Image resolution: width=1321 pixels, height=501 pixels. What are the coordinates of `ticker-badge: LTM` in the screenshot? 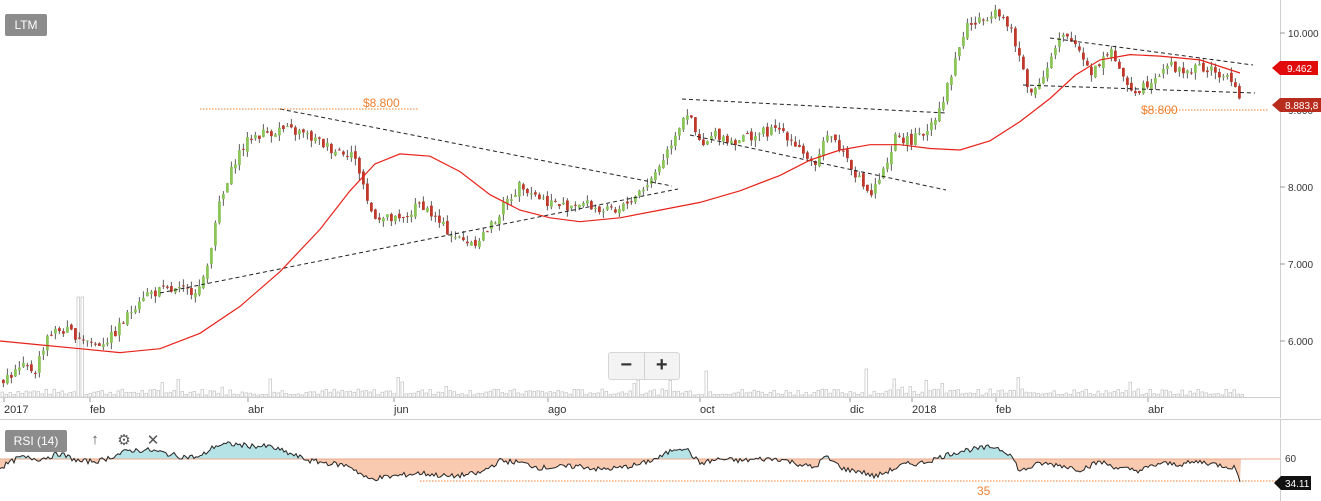 It's located at (26, 25).